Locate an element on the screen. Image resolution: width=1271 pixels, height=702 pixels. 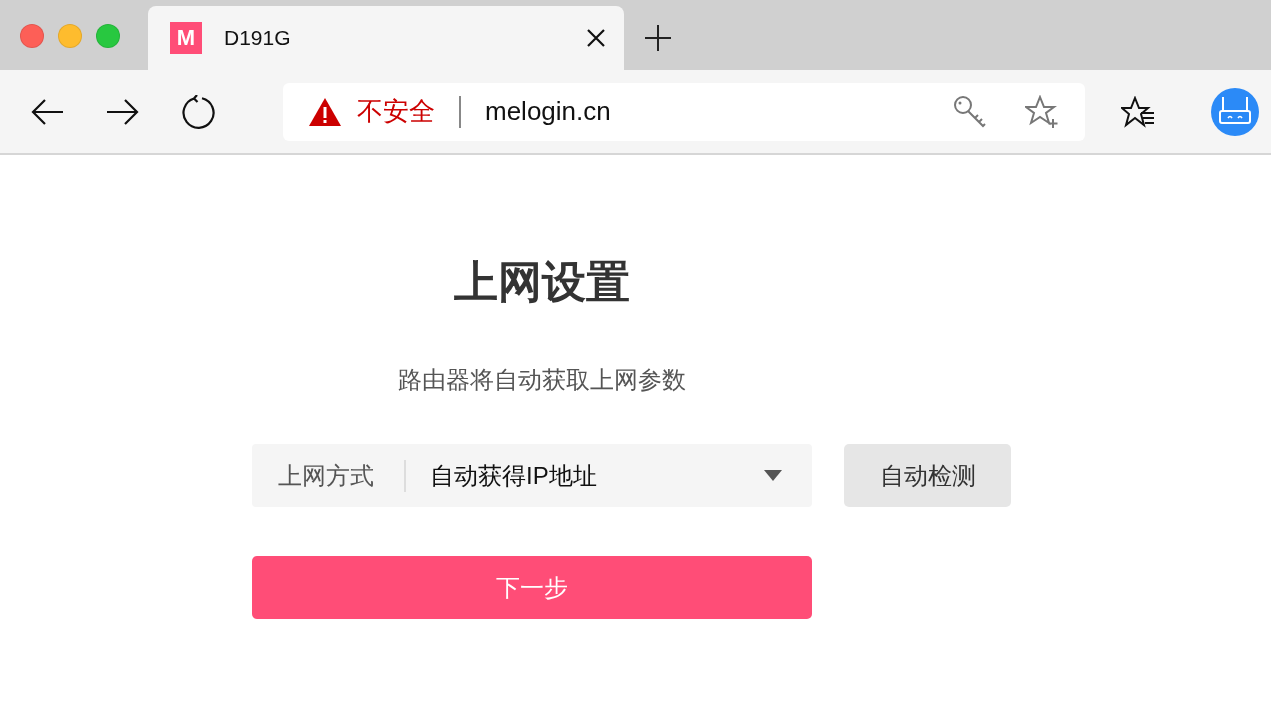
auto-detect-button: 自动检测 is located at coordinates (927, 475).